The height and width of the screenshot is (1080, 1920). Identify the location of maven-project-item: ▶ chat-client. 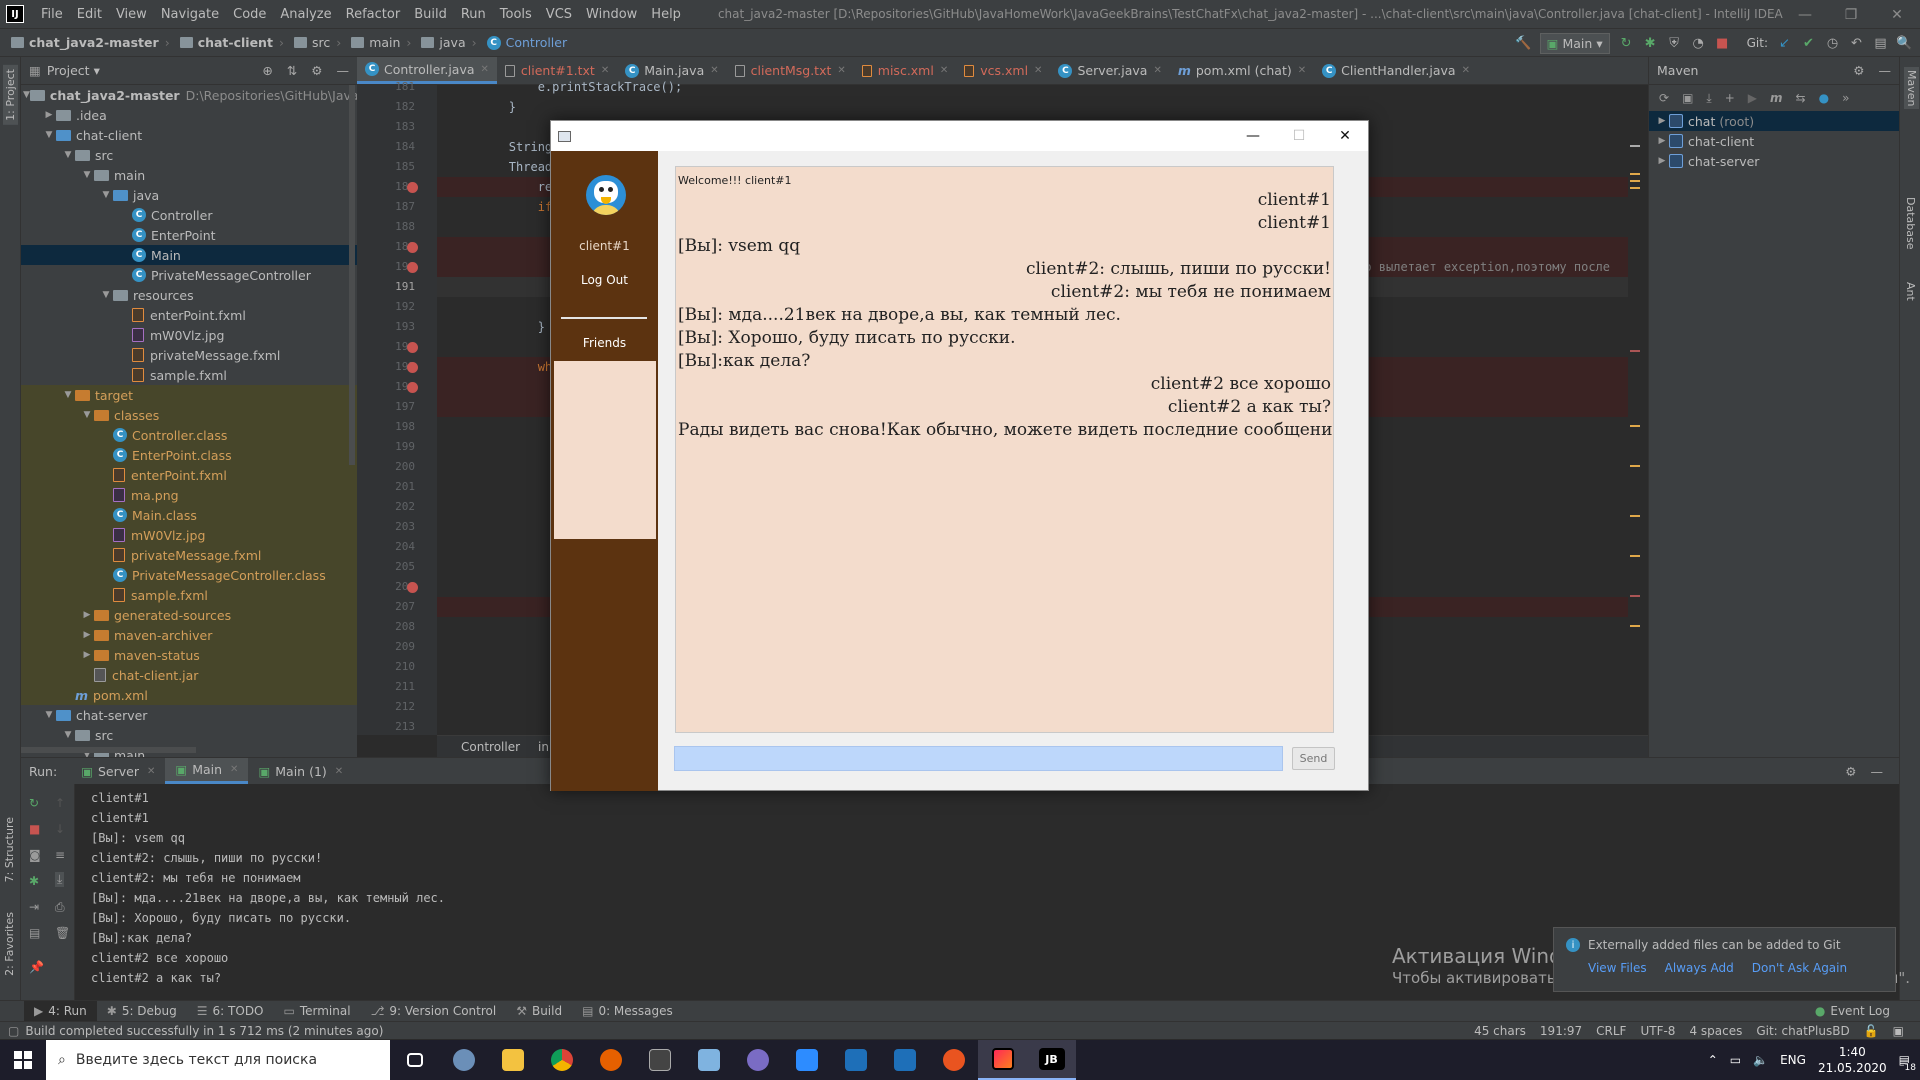
(1774, 141).